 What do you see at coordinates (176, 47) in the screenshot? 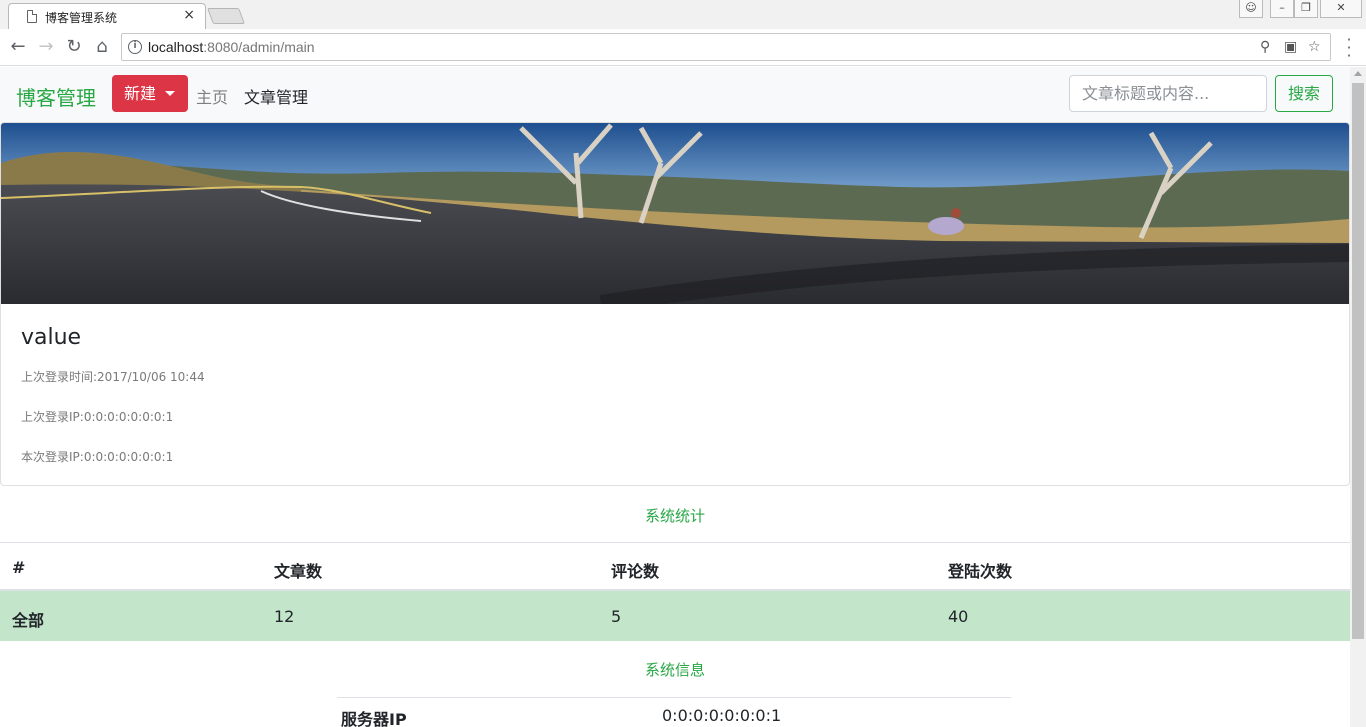
I see `url-host: localhost` at bounding box center [176, 47].